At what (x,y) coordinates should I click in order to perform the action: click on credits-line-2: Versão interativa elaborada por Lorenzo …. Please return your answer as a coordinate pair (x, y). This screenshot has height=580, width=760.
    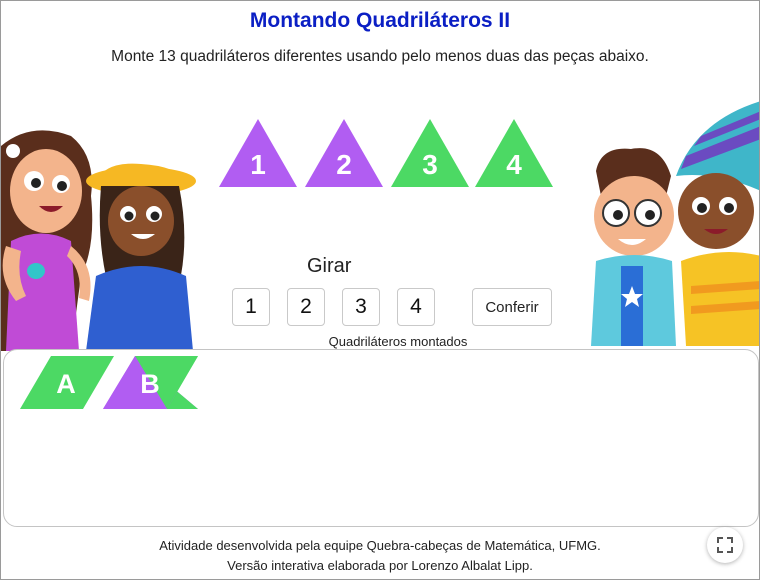
    Looking at the image, I should click on (380, 565).